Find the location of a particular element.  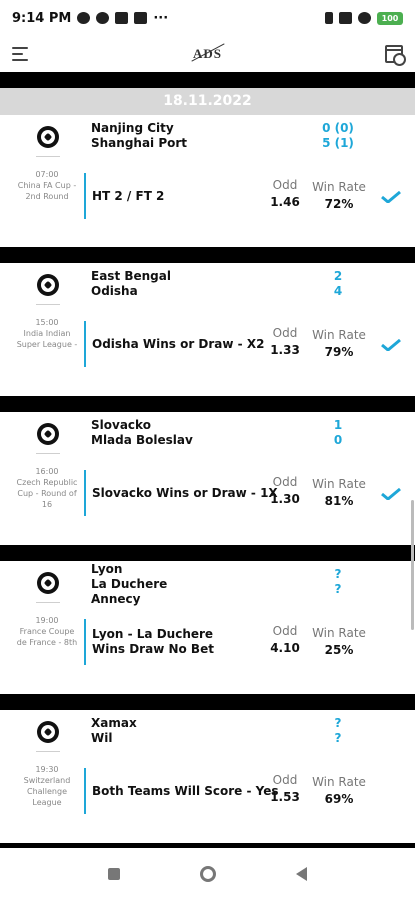

status-time: 9:14 PM is located at coordinates (42, 18).